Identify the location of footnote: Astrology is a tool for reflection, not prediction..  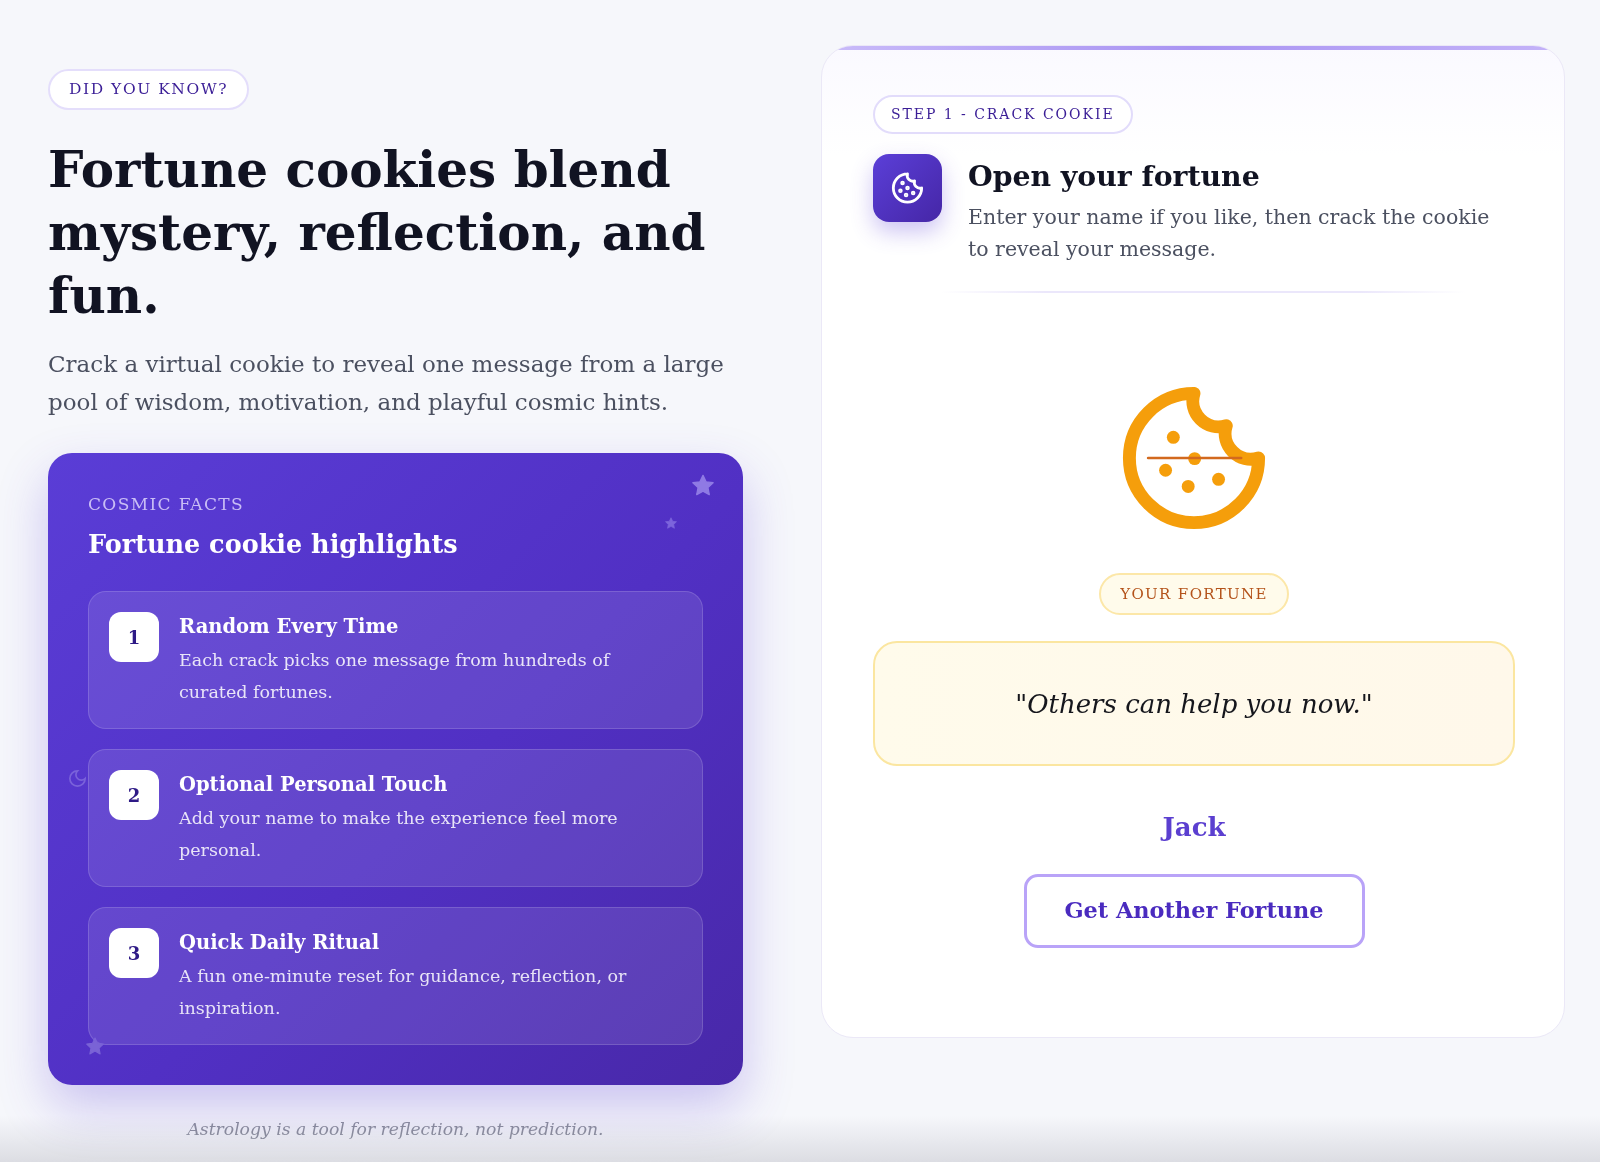
(395, 1129).